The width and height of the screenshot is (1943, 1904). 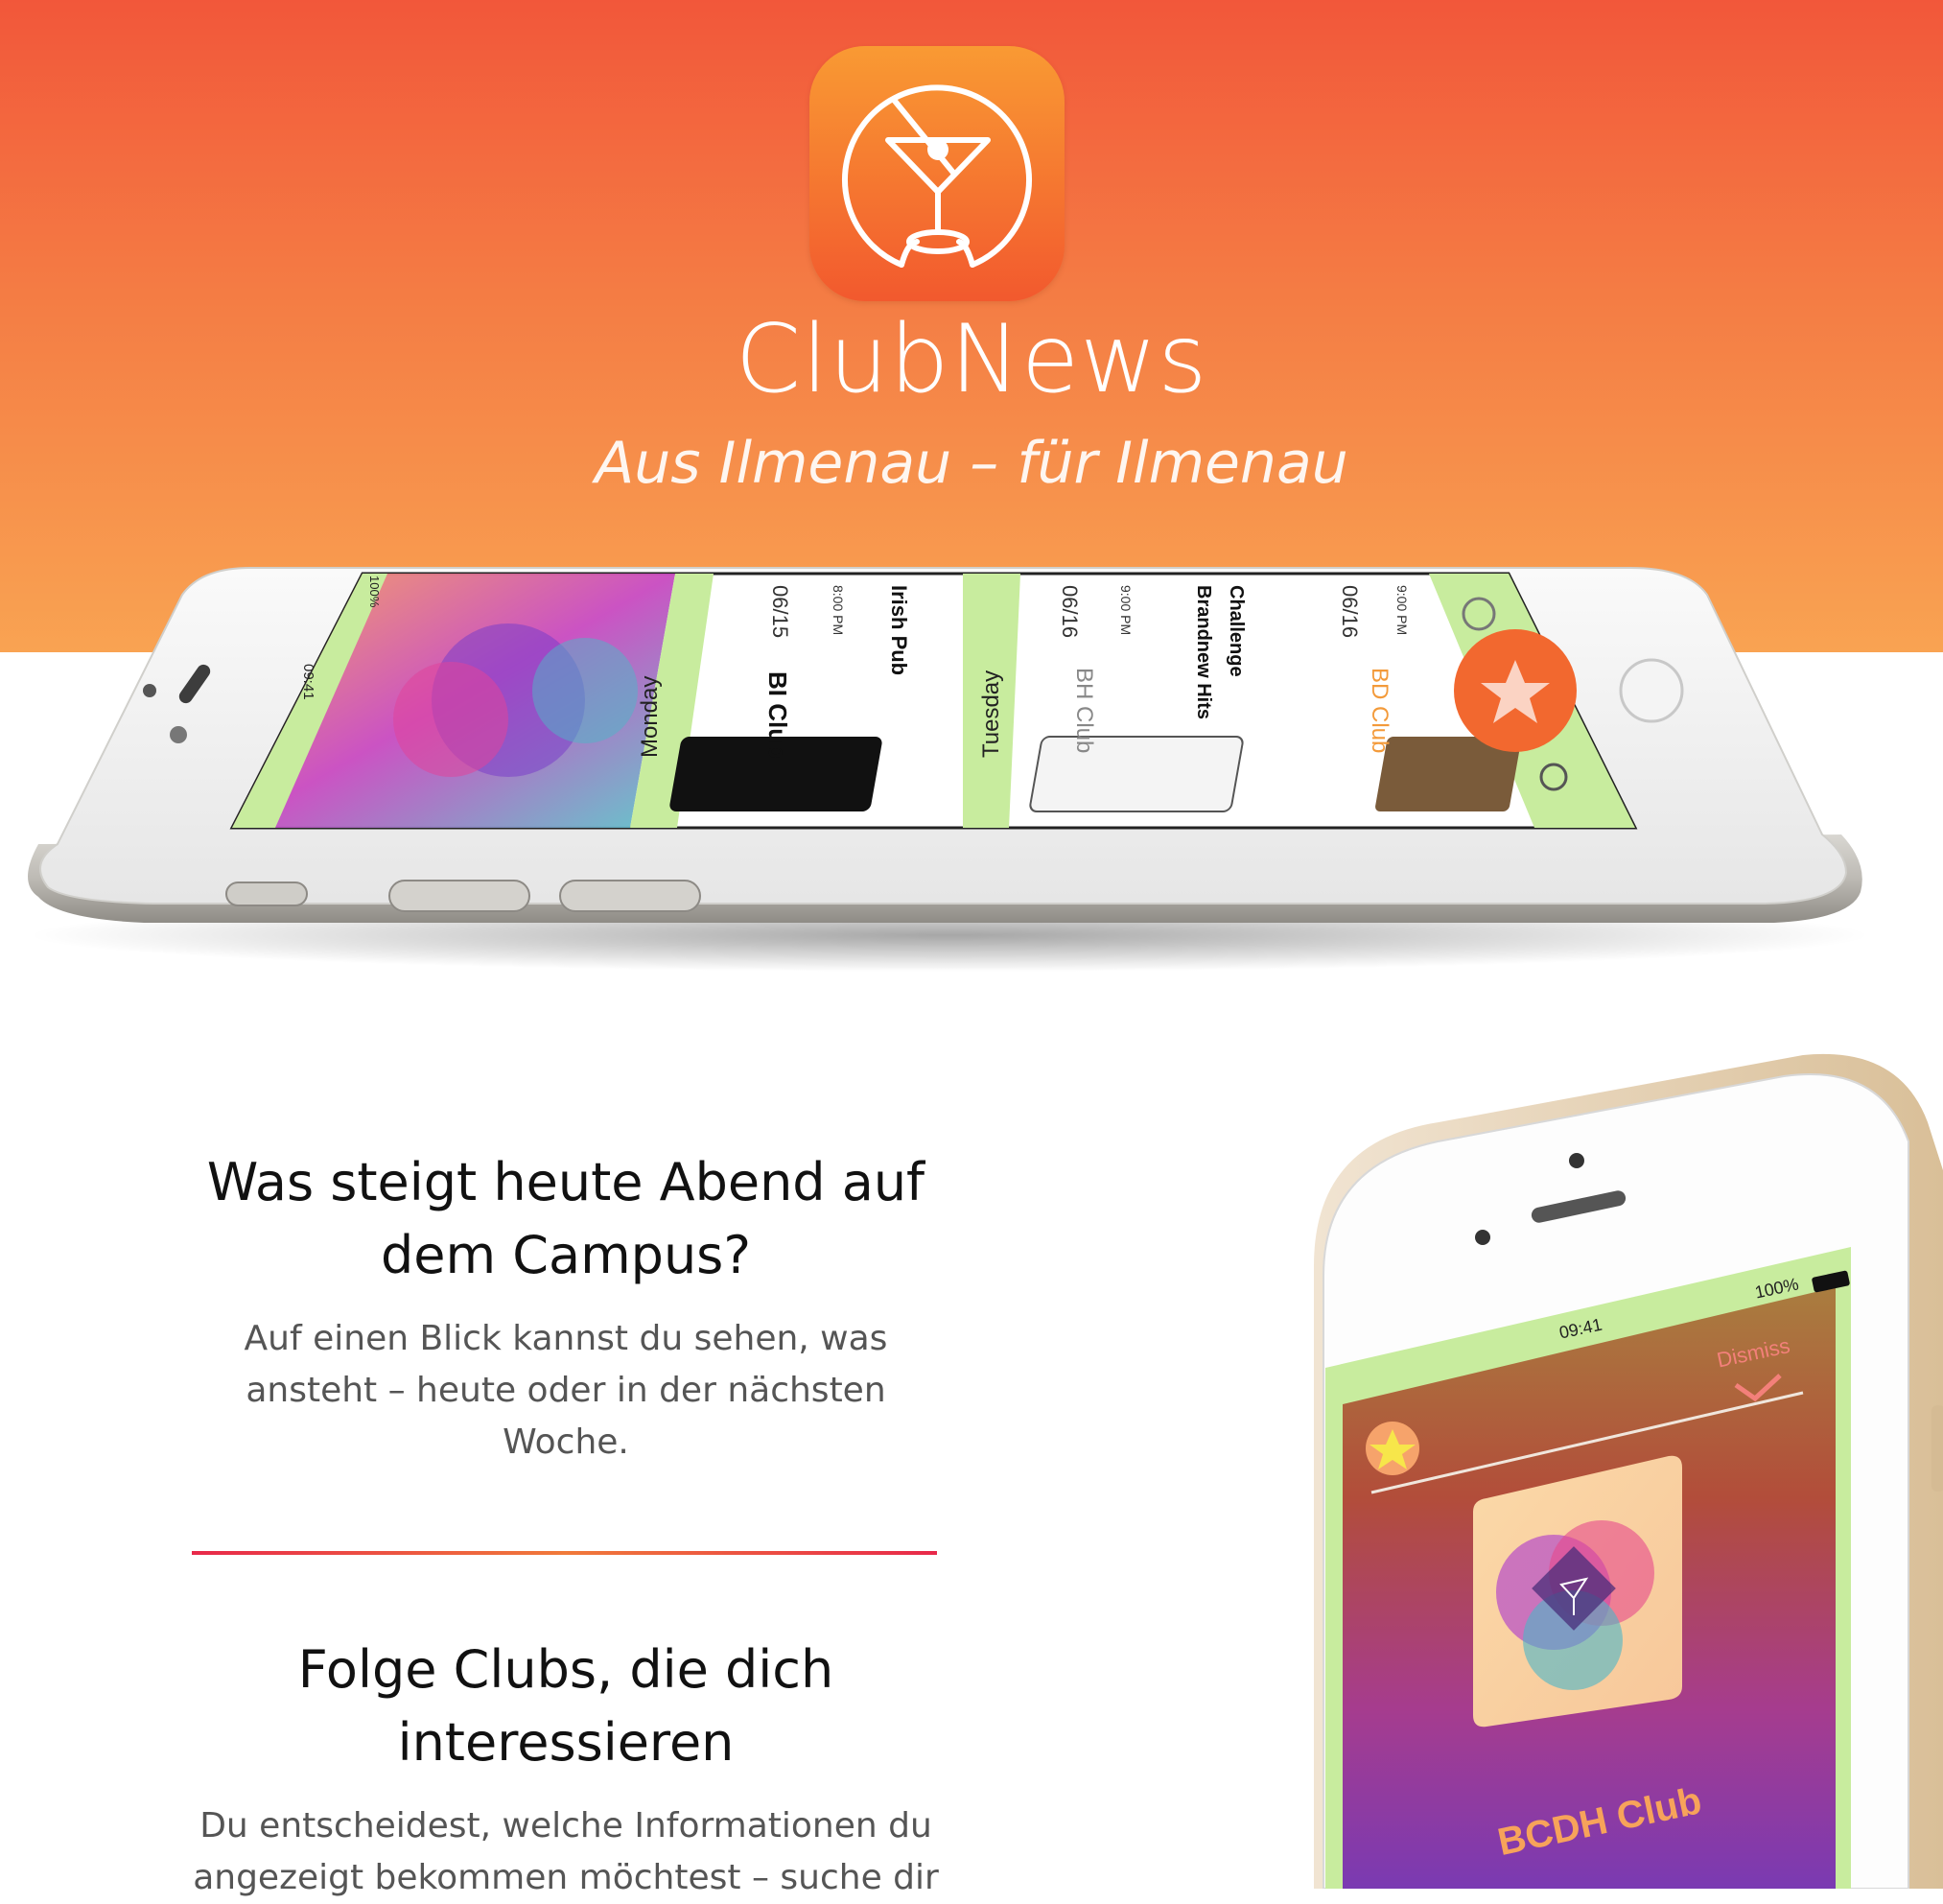 What do you see at coordinates (991, 714) in the screenshot?
I see `day-label-tuesday: Tuesday` at bounding box center [991, 714].